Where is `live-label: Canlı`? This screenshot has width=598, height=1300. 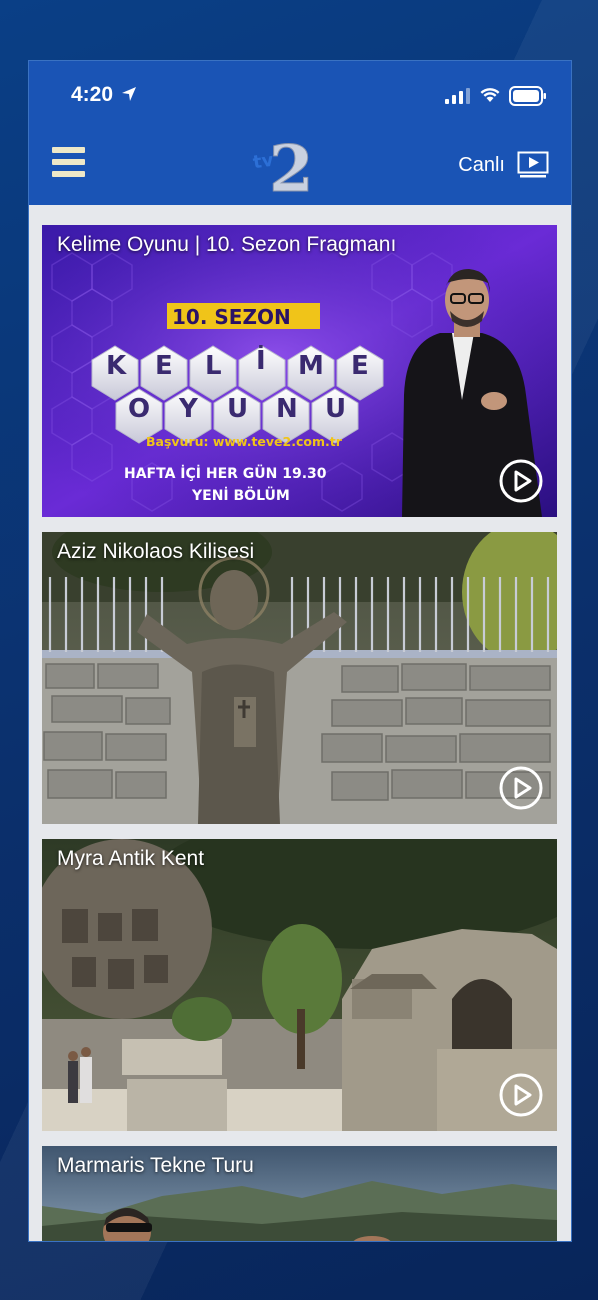 live-label: Canlı is located at coordinates (481, 164).